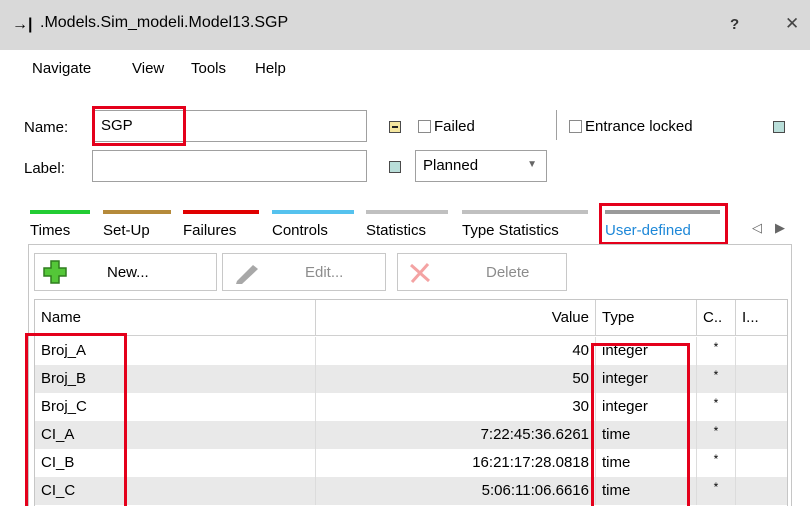 Image resolution: width=810 pixels, height=506 pixels. Describe the element at coordinates (779, 127) in the screenshot. I see `entrance-inheritance-icon` at that location.